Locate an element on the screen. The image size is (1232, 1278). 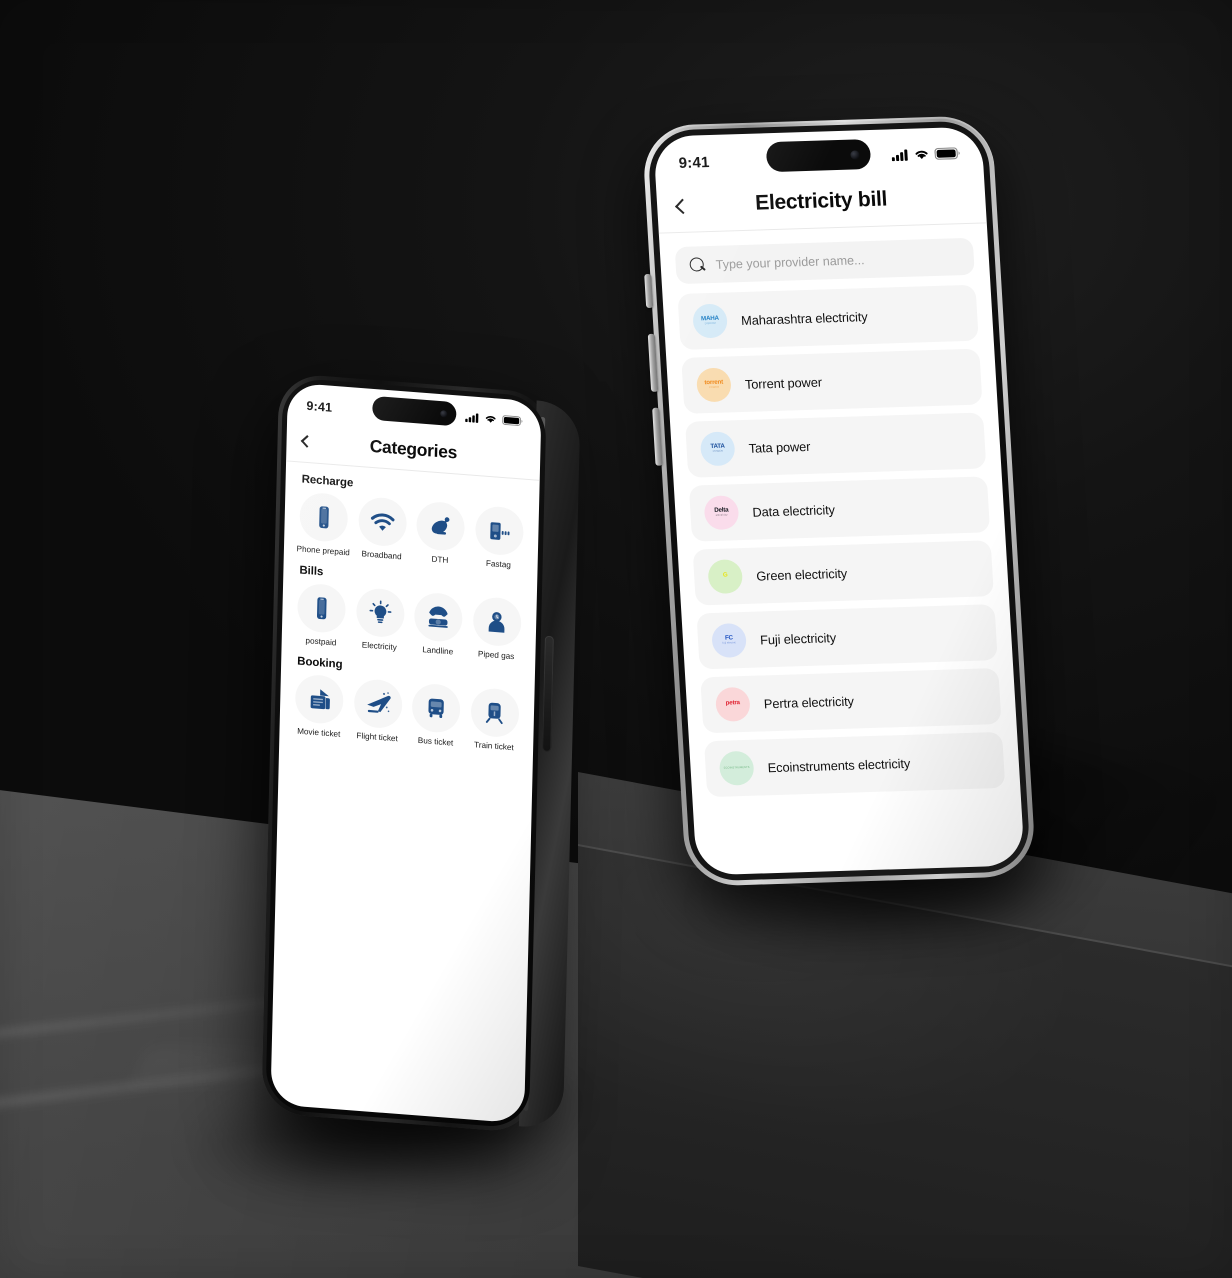
category-item-label: Fastag is located at coordinates (498, 564).